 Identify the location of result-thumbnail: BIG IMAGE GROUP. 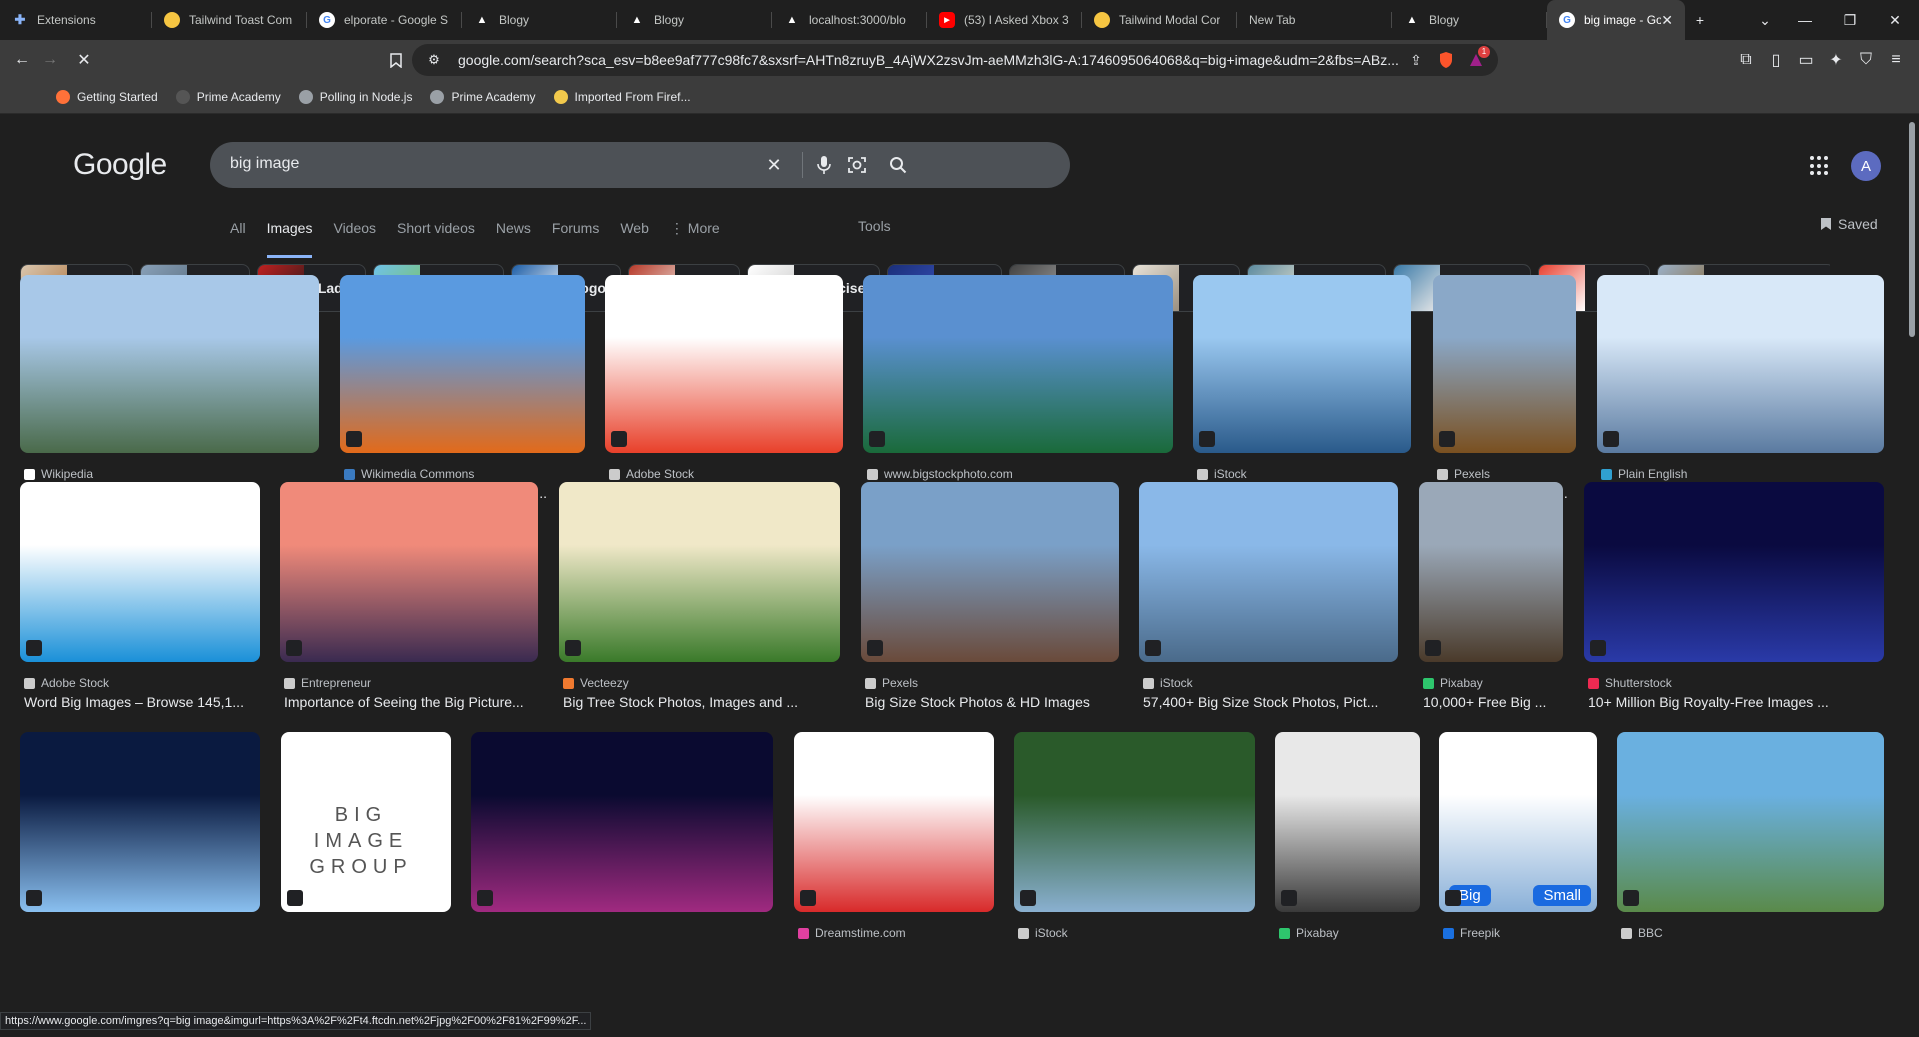
(366, 822).